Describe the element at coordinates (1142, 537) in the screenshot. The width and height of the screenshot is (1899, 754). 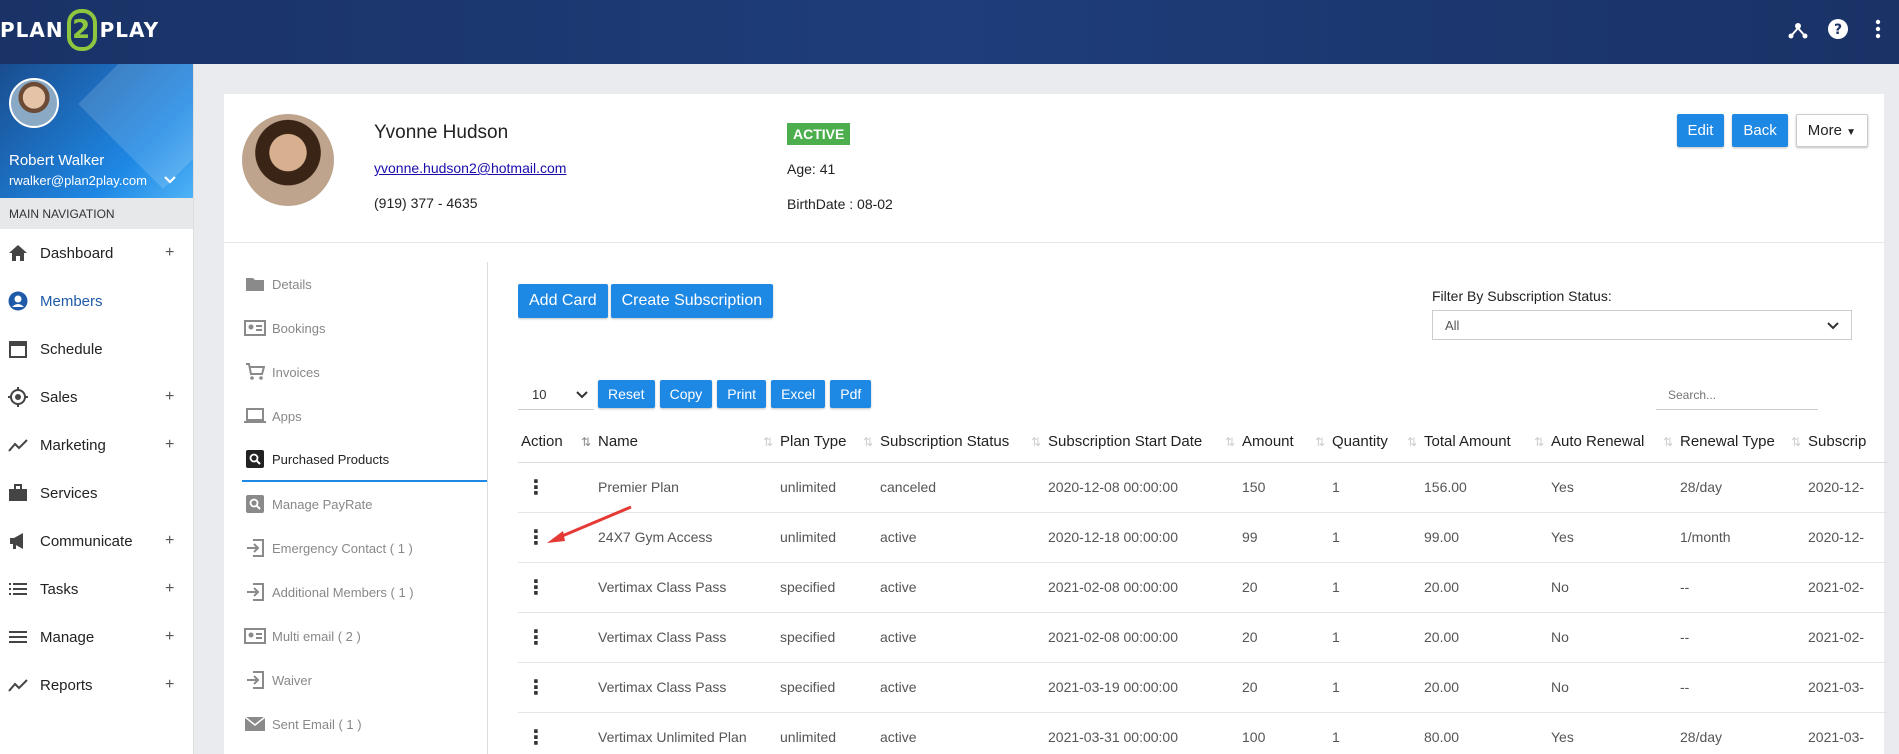
I see `table-cell: 2020-12-18 00:00:00` at that location.